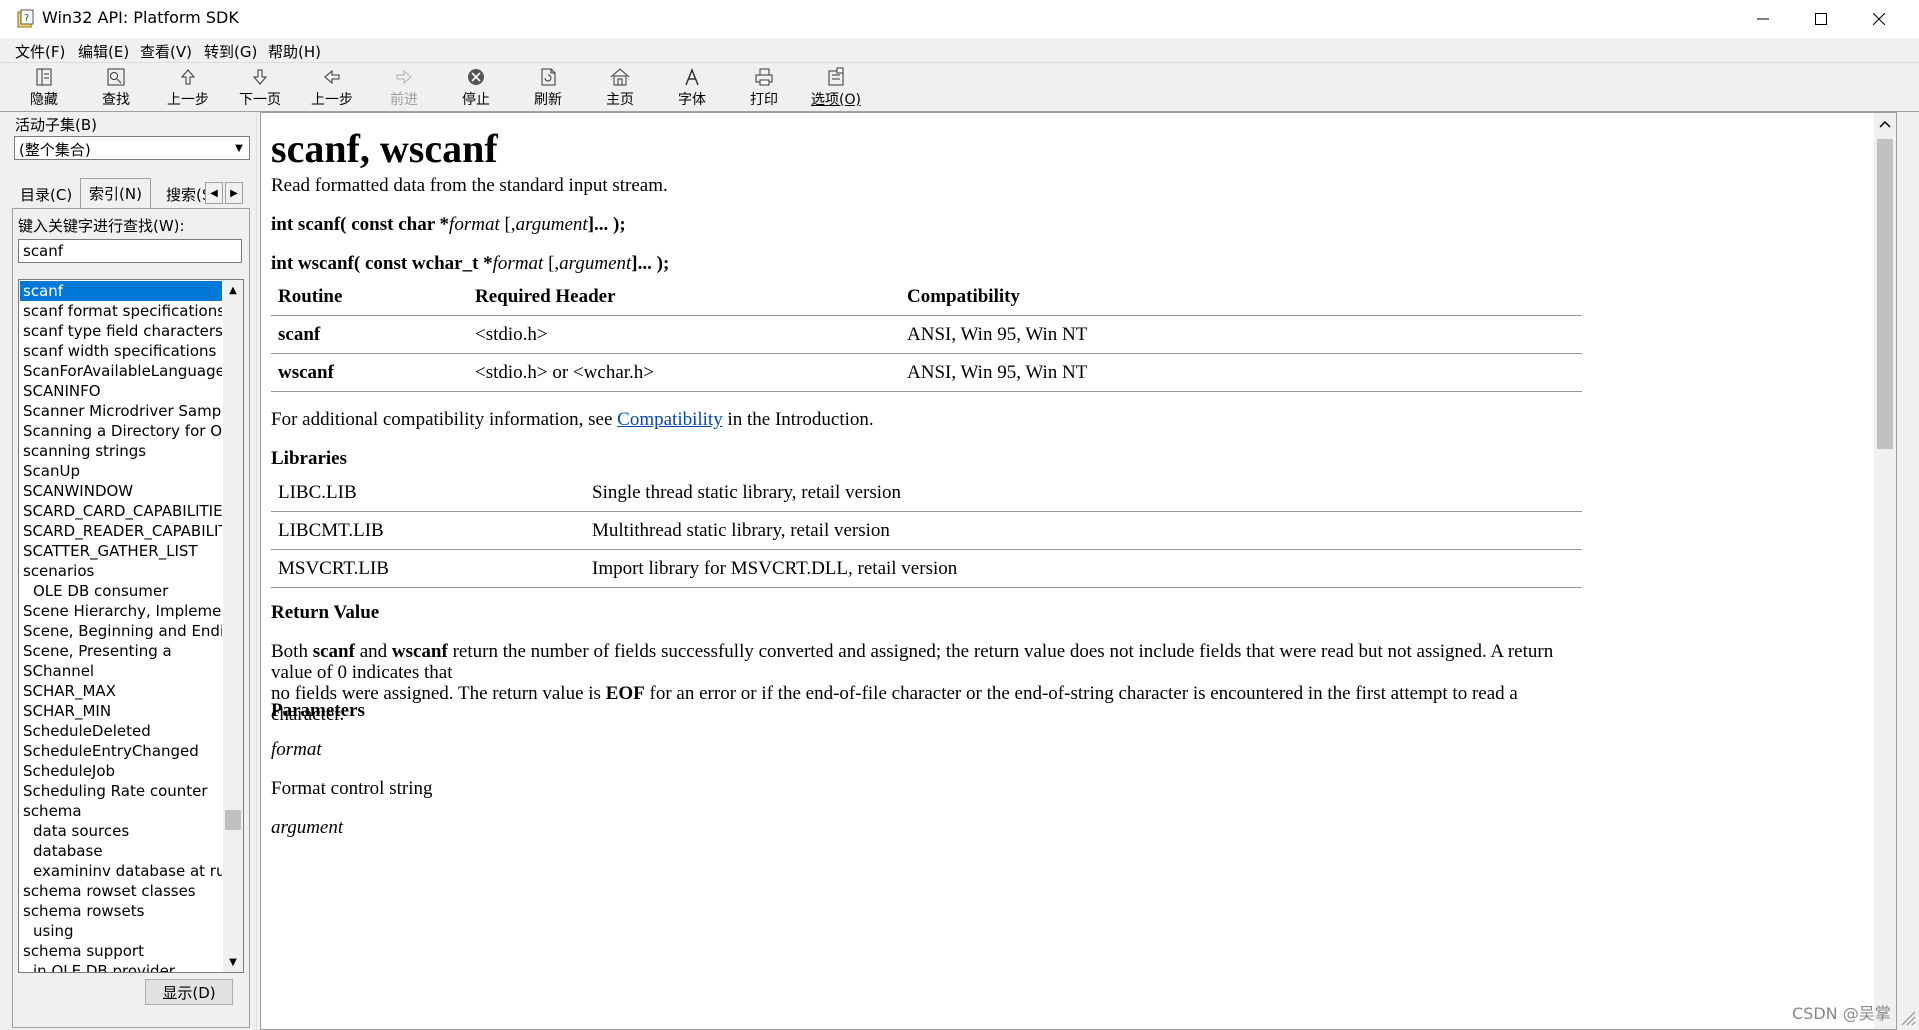 The image size is (1919, 1030). I want to click on hide-button: 隐藏, so click(44, 87).